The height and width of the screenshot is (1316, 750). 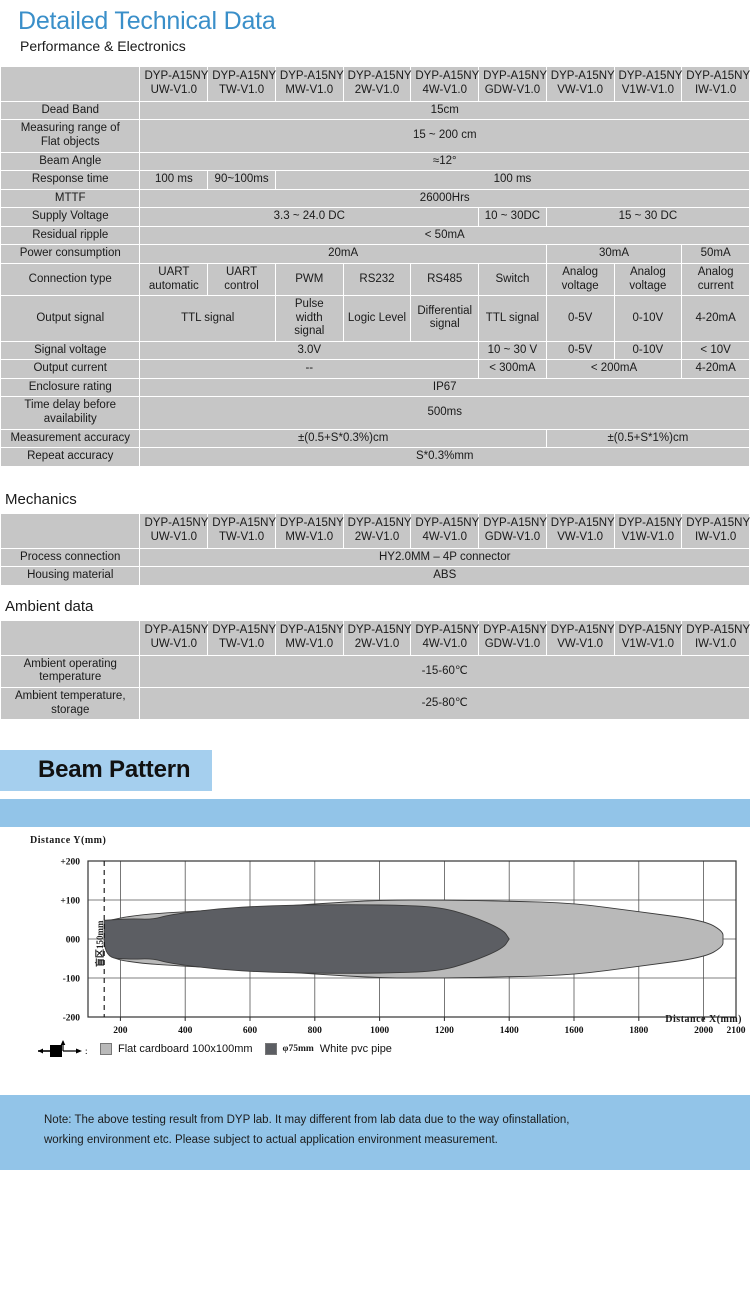 I want to click on row-label-output-current: Output current, so click(x=70, y=369).